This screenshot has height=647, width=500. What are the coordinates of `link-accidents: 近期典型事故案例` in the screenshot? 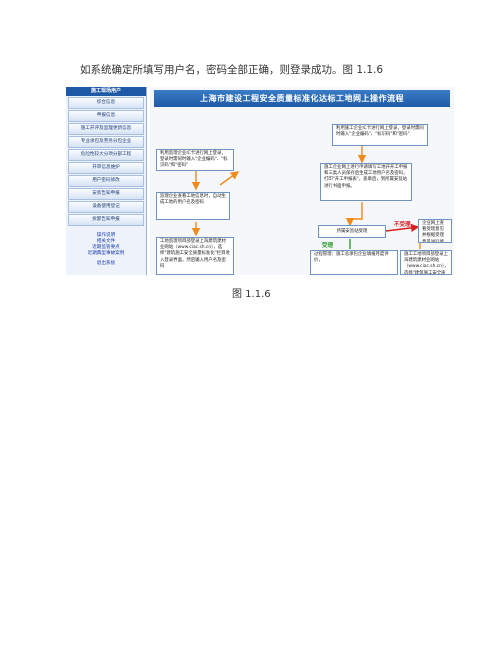 It's located at (106, 254).